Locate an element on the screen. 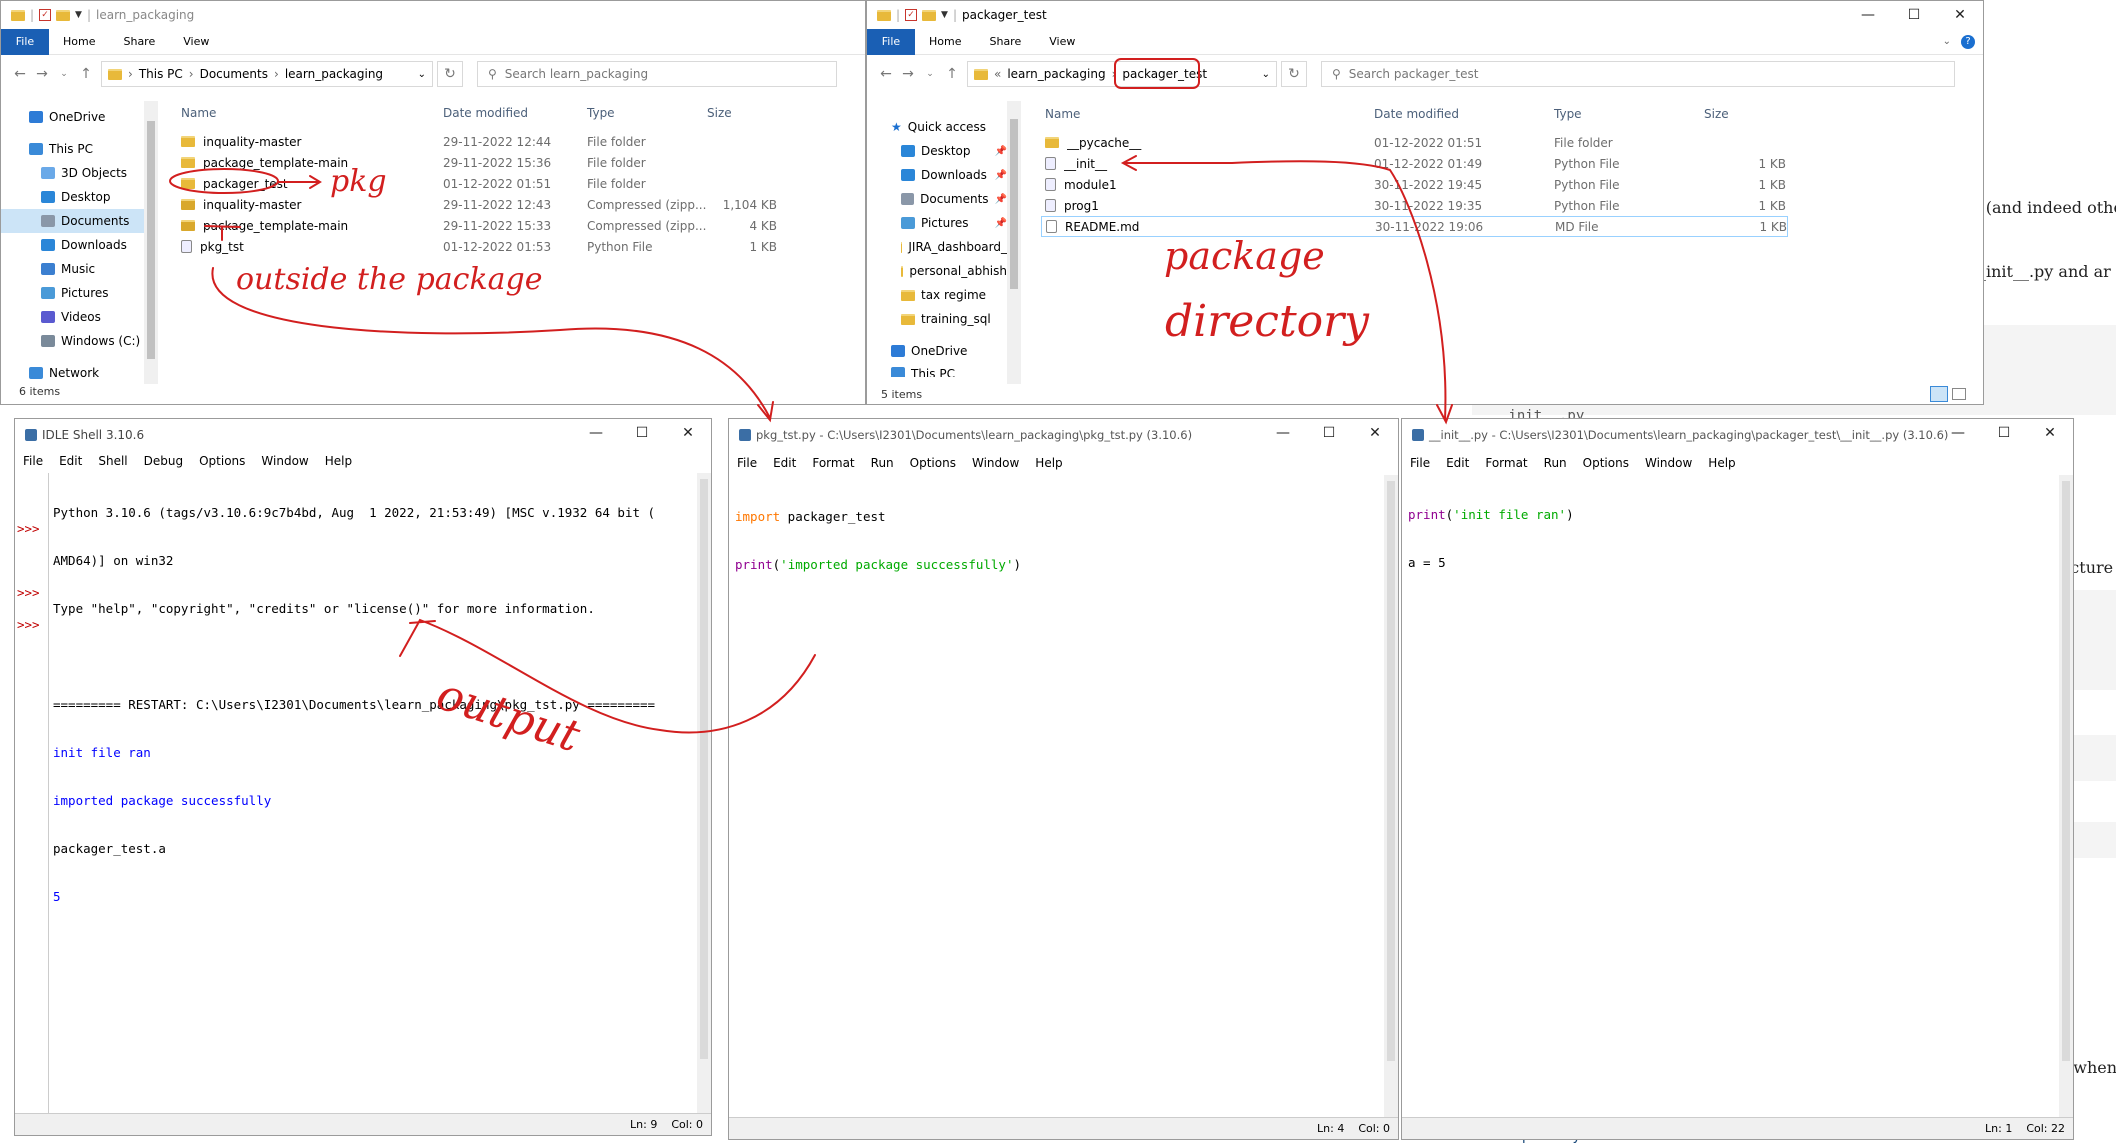  annotation-directory: directory is located at coordinates (1267, 321).